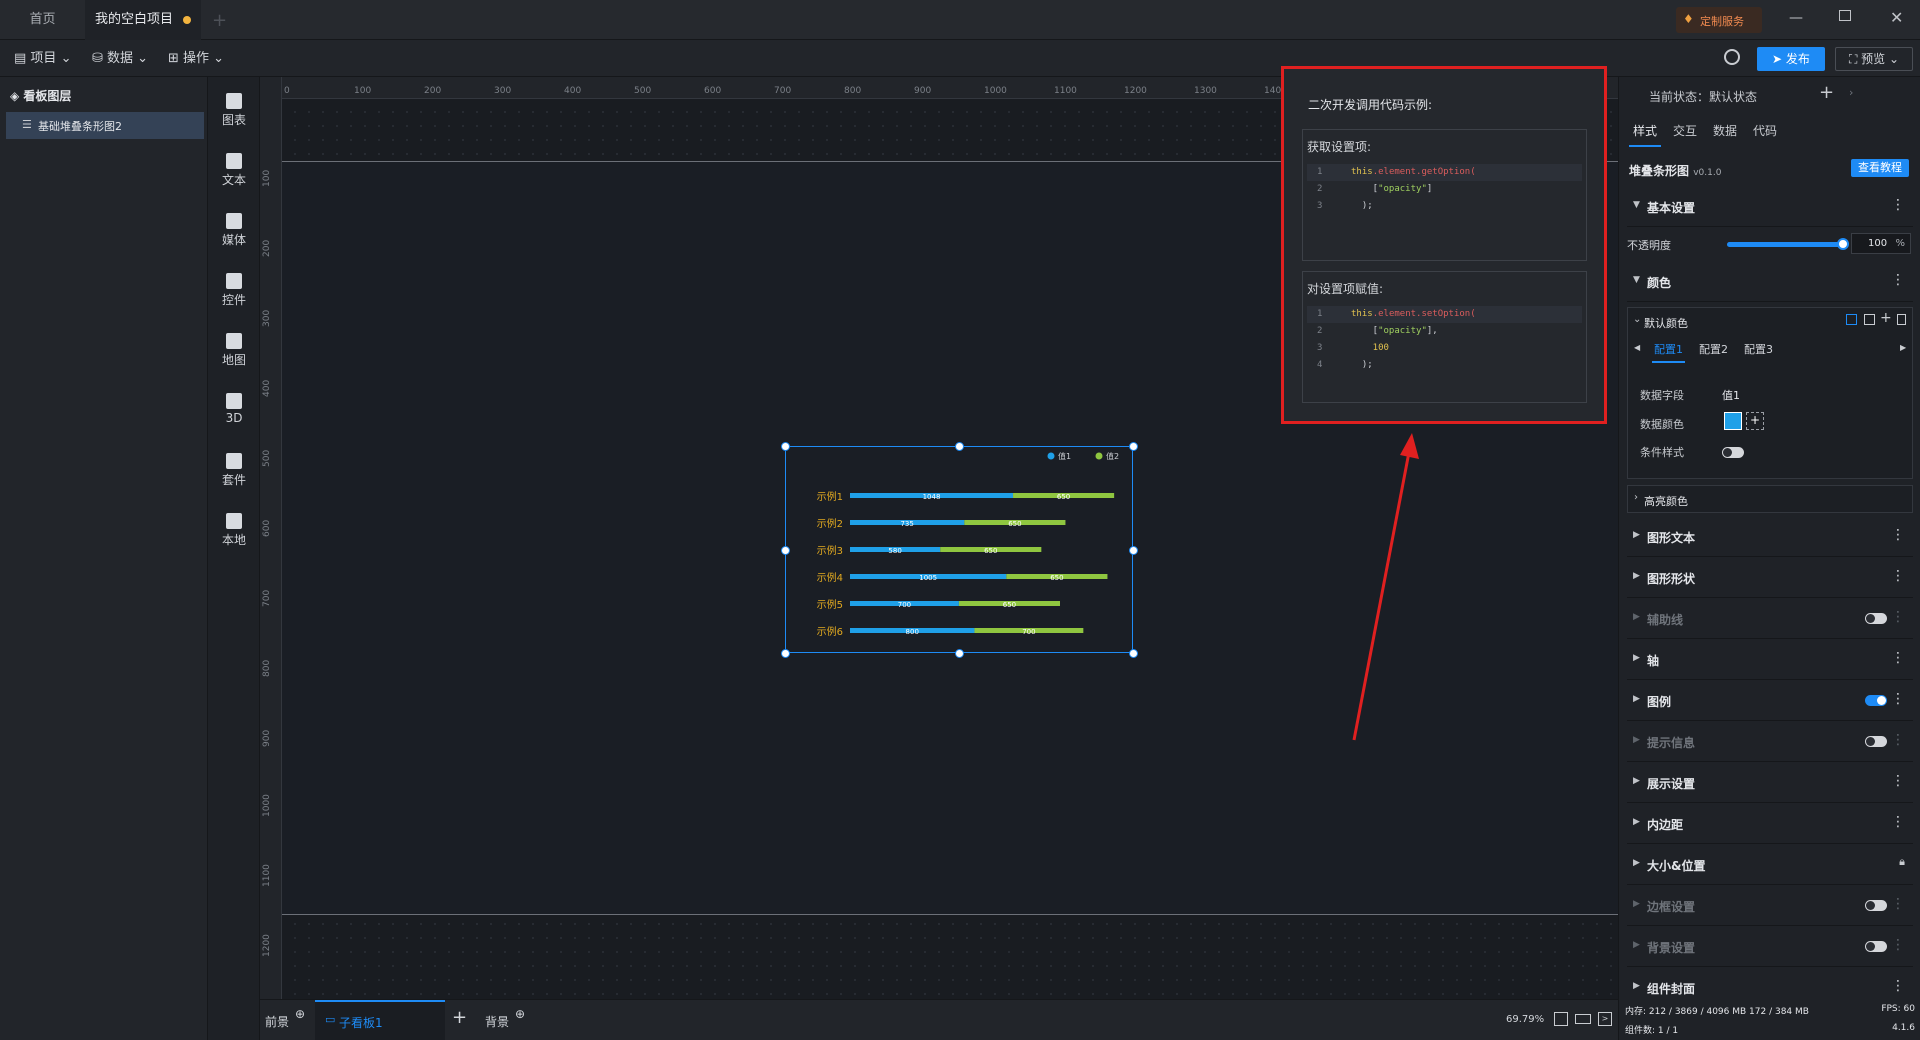 The width and height of the screenshot is (1920, 1040). Describe the element at coordinates (1733, 421) in the screenshot. I see `color-swatch` at that location.